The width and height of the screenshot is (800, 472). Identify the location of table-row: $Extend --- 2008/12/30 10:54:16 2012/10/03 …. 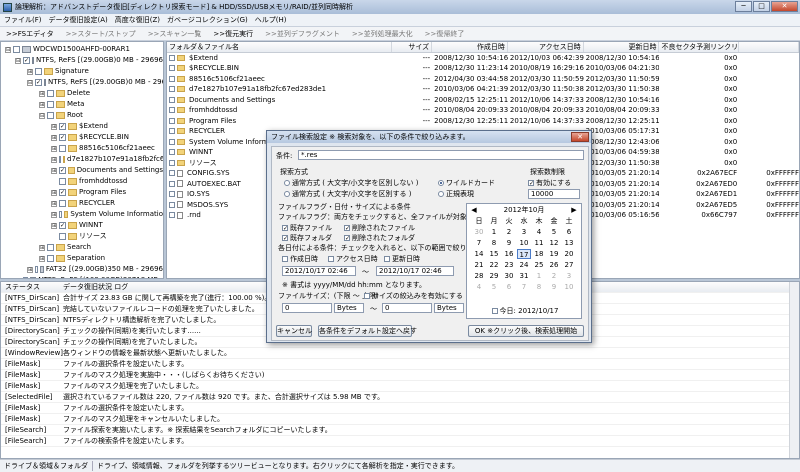
(483, 58).